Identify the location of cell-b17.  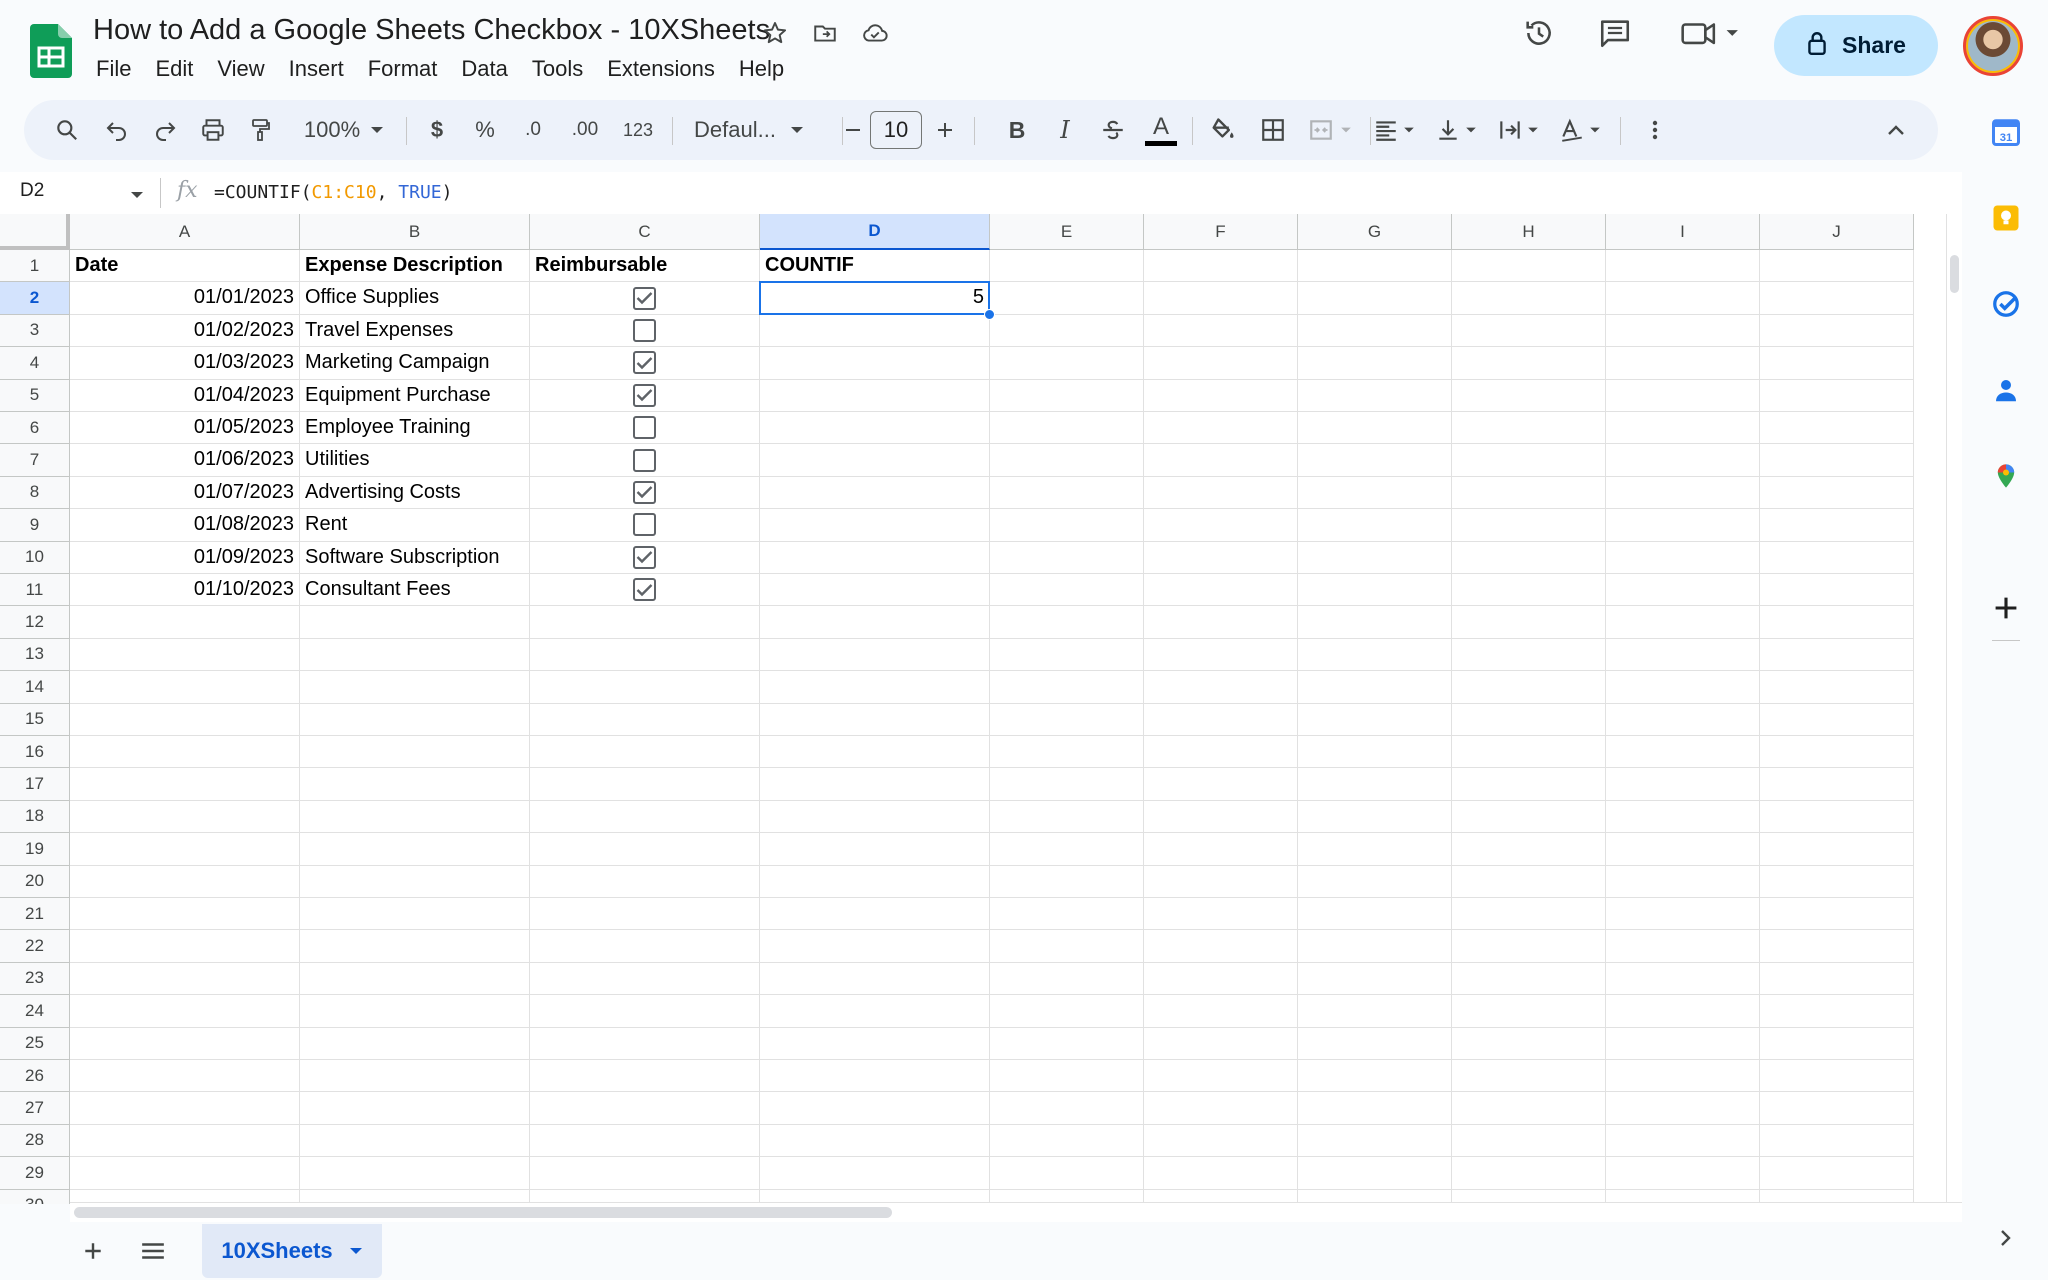
(415, 784).